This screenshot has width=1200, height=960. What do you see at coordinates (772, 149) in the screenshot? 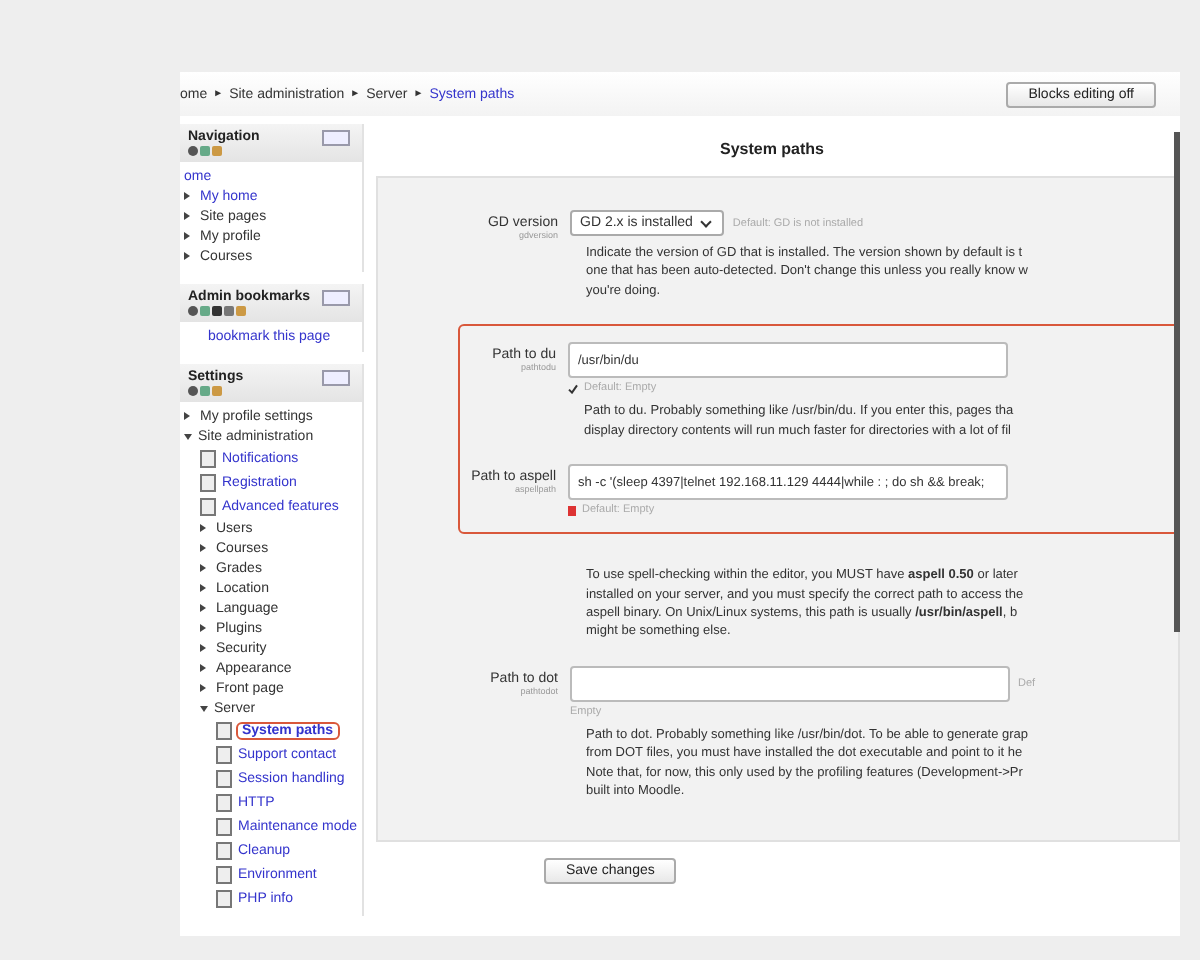
I see `page-title: System paths` at bounding box center [772, 149].